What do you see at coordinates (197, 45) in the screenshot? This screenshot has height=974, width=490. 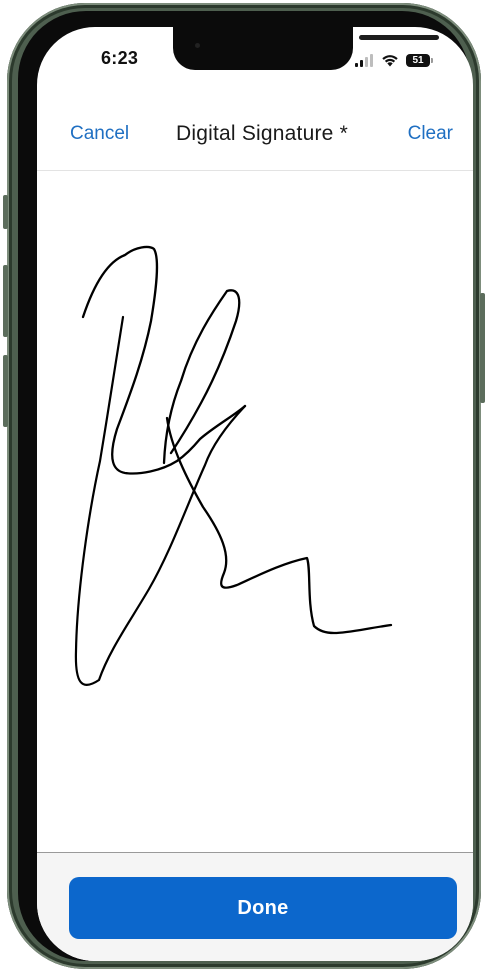 I see `front-camera-icon` at bounding box center [197, 45].